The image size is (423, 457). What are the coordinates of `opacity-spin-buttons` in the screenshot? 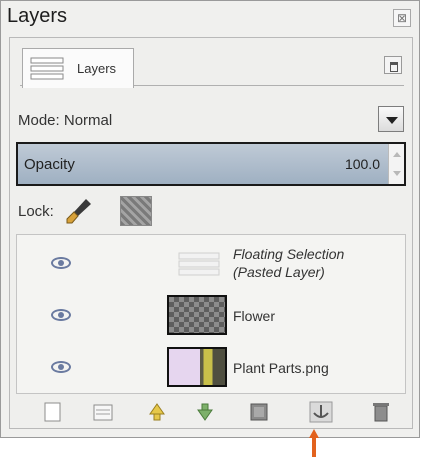 It's located at (396, 164).